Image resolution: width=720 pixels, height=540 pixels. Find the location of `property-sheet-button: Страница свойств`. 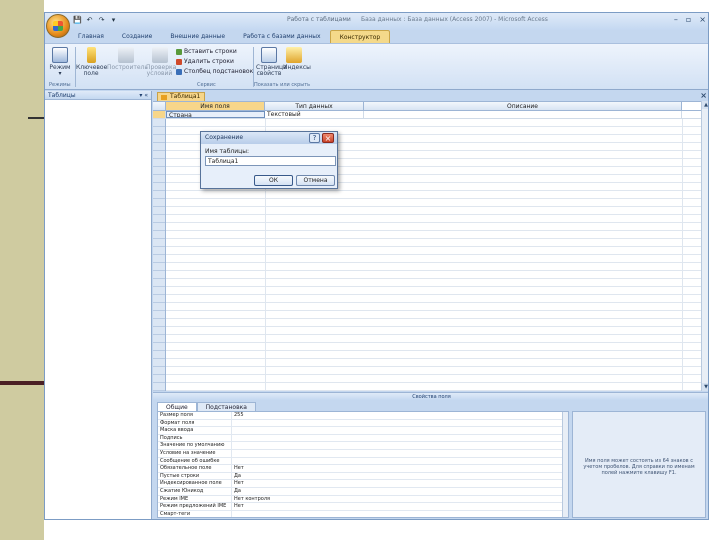

property-sheet-button: Страница свойств is located at coordinates (271, 62).